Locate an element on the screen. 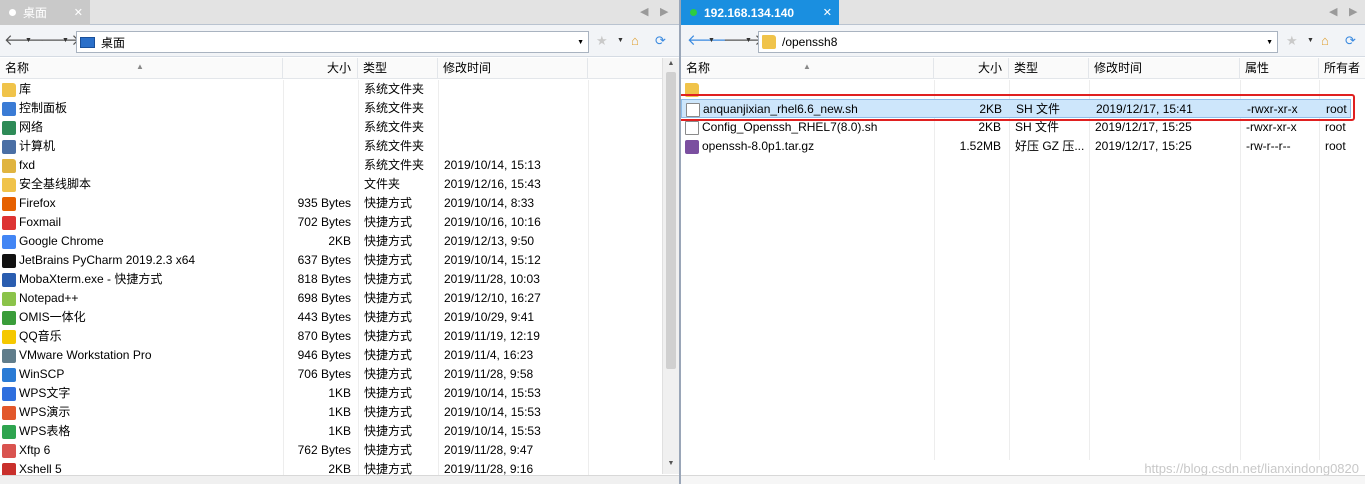 This screenshot has height=484, width=1365. desktop-icon is located at coordinates (87, 42).